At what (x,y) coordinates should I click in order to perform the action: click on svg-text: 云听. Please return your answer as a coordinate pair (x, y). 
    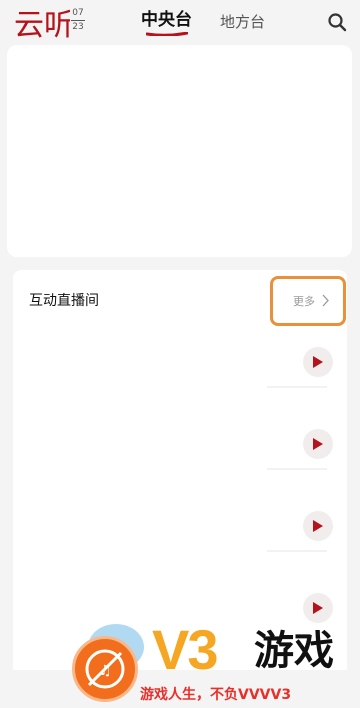
    Looking at the image, I should click on (42, 24).